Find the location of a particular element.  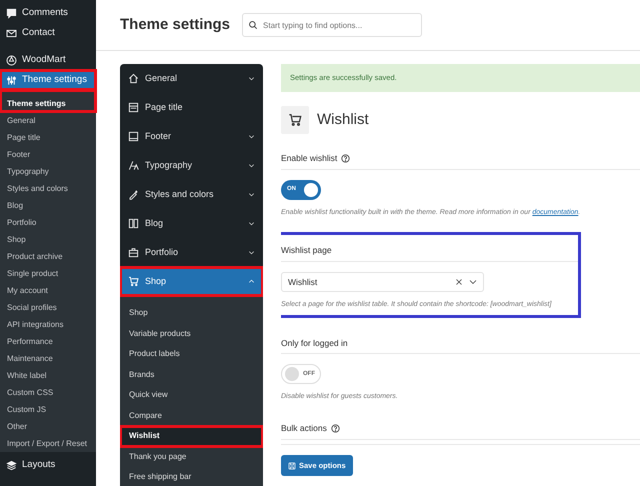

submenu-item: Custom CSS is located at coordinates (48, 392).